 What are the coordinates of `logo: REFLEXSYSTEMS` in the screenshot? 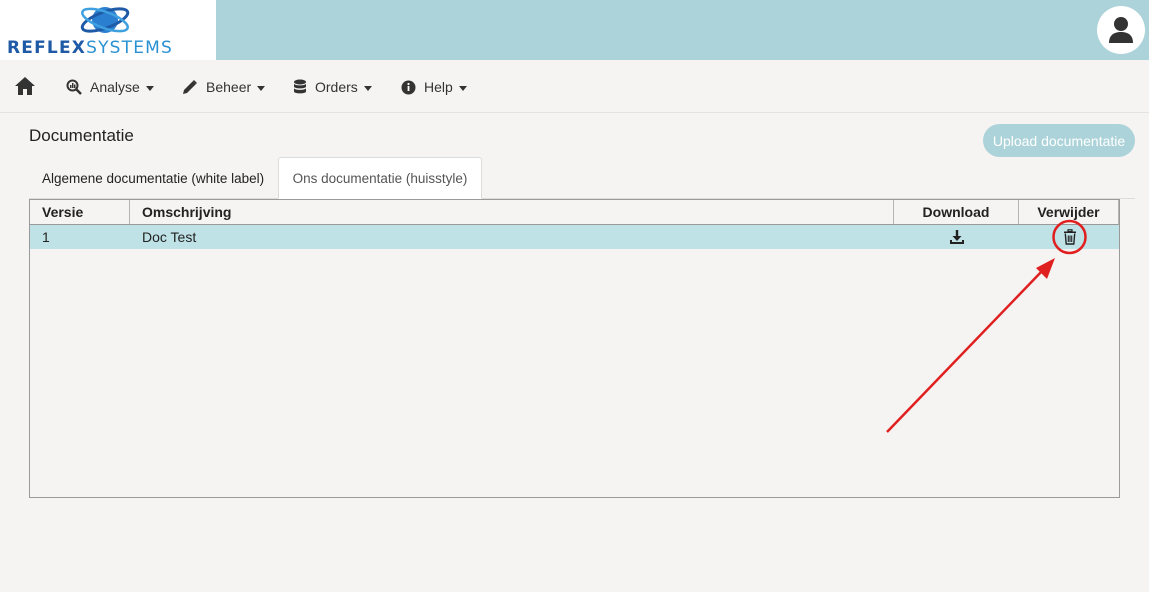 It's located at (108, 30).